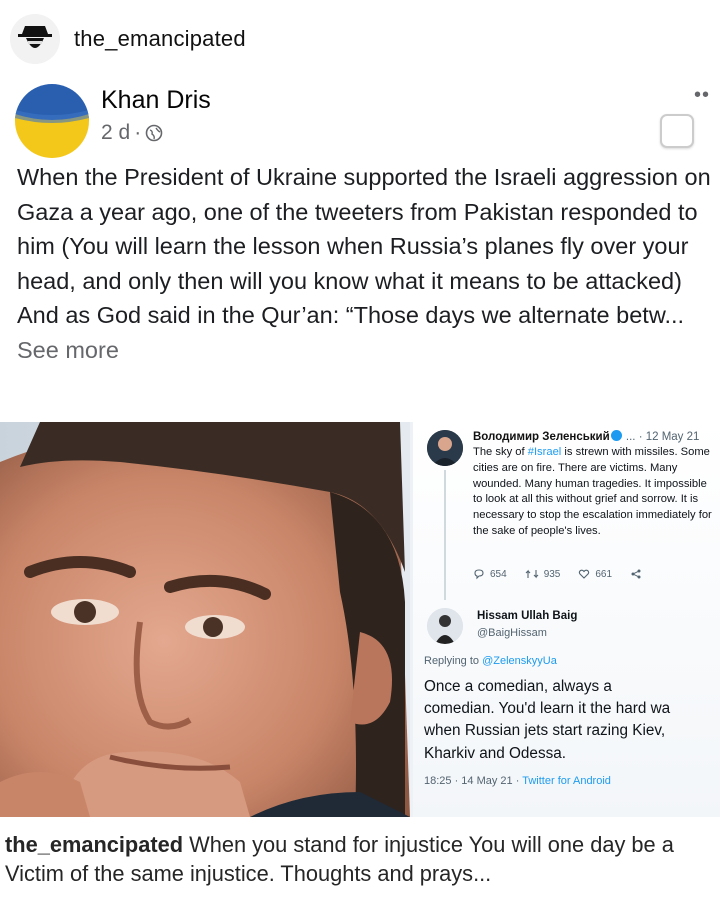 The image size is (720, 899). What do you see at coordinates (445, 535) in the screenshot?
I see `thread-line` at bounding box center [445, 535].